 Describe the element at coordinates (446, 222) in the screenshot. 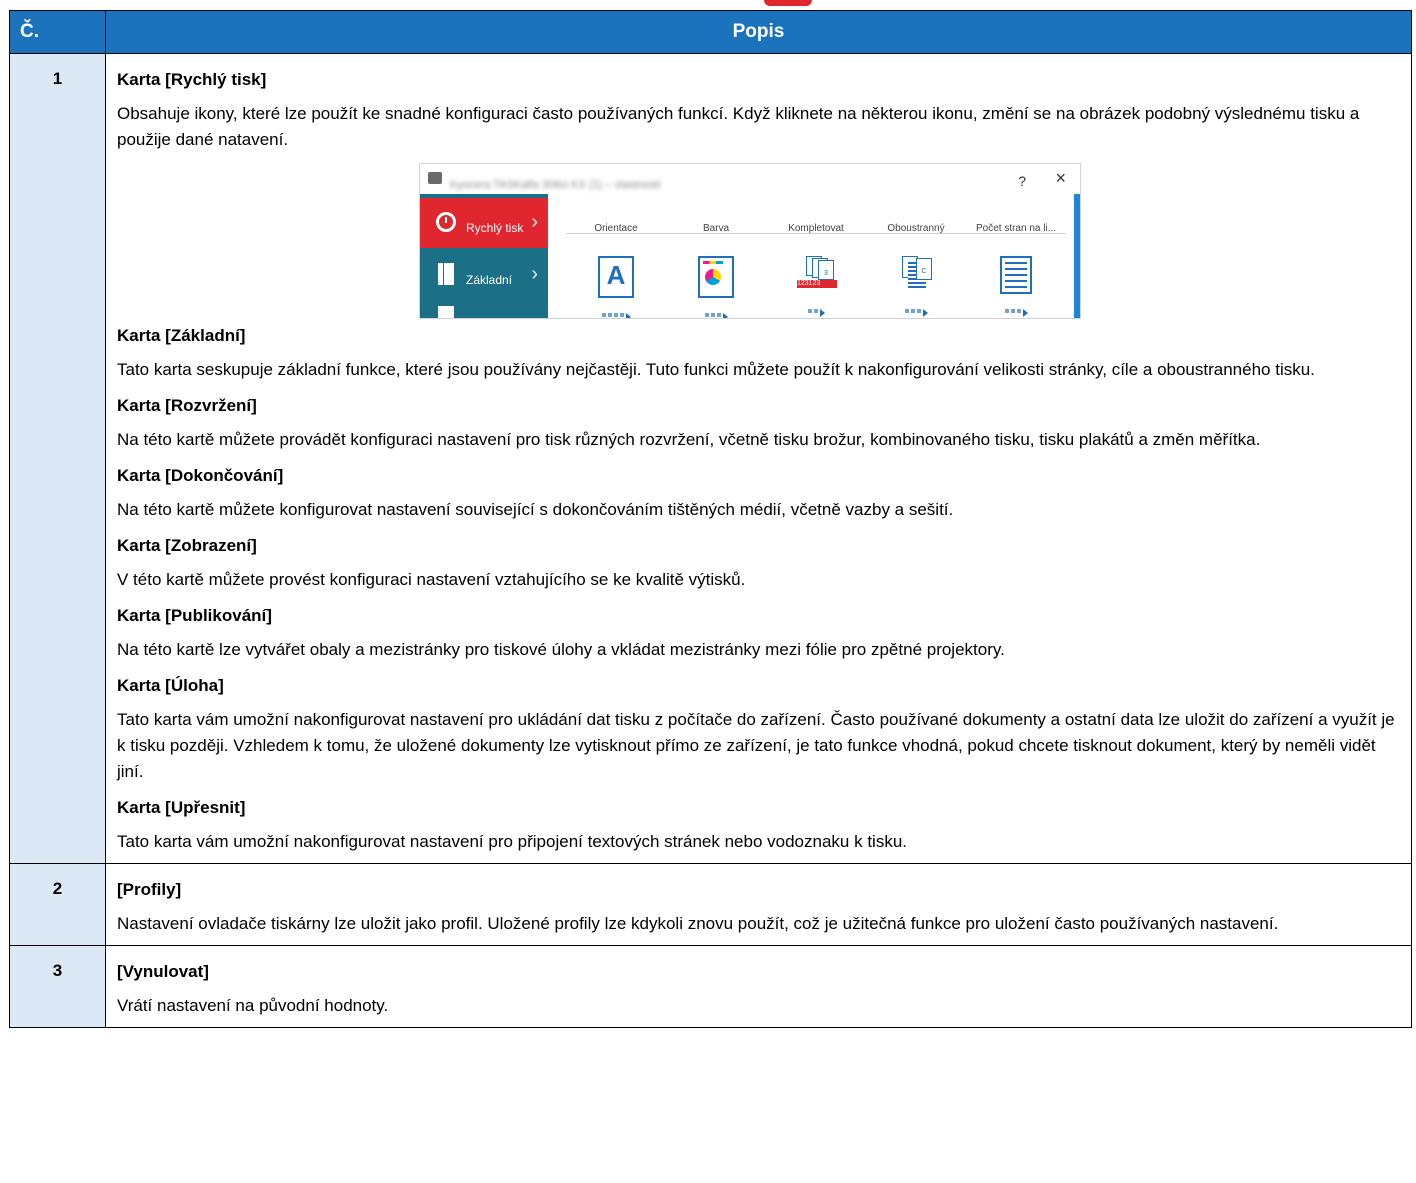

I see `stopwatch-icon` at that location.